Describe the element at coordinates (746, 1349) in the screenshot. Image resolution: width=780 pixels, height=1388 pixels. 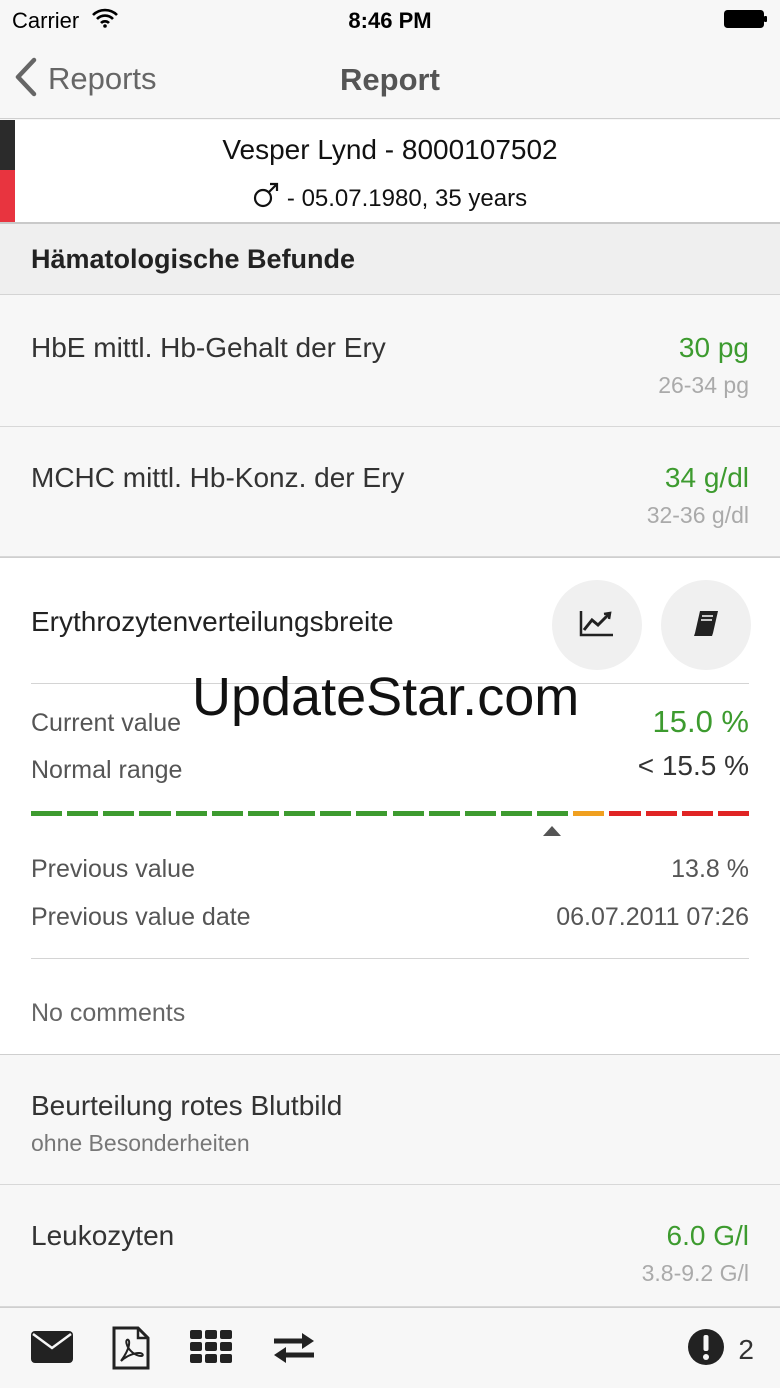
I see `alert-count-badge: 2` at that location.